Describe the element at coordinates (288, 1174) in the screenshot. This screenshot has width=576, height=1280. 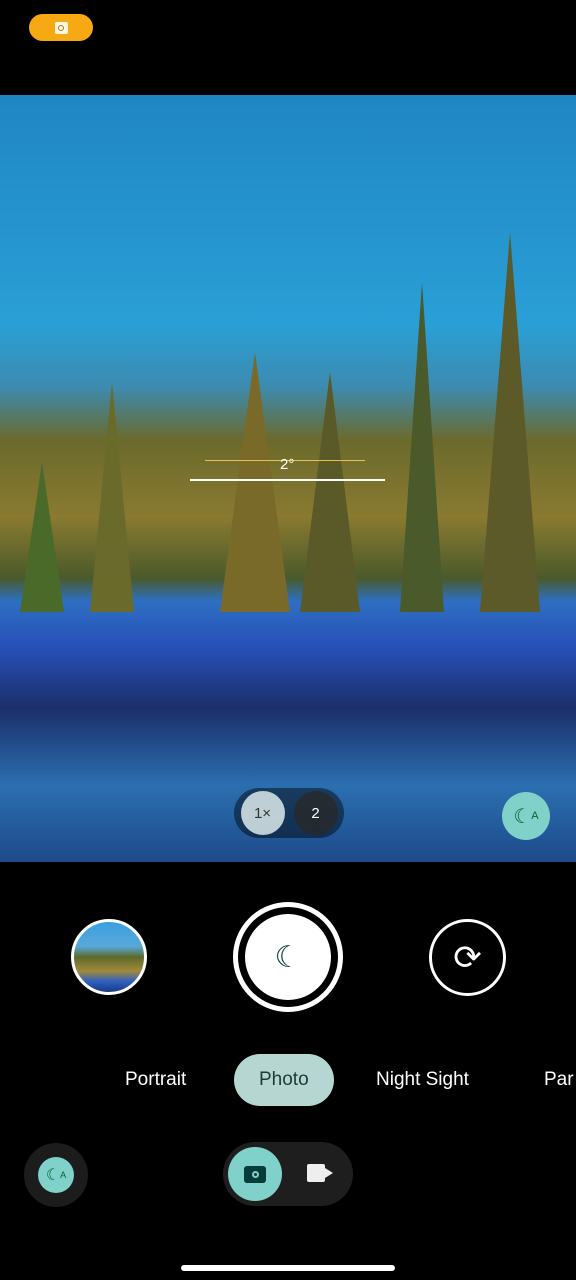
I see `photo-video-toggle` at that location.